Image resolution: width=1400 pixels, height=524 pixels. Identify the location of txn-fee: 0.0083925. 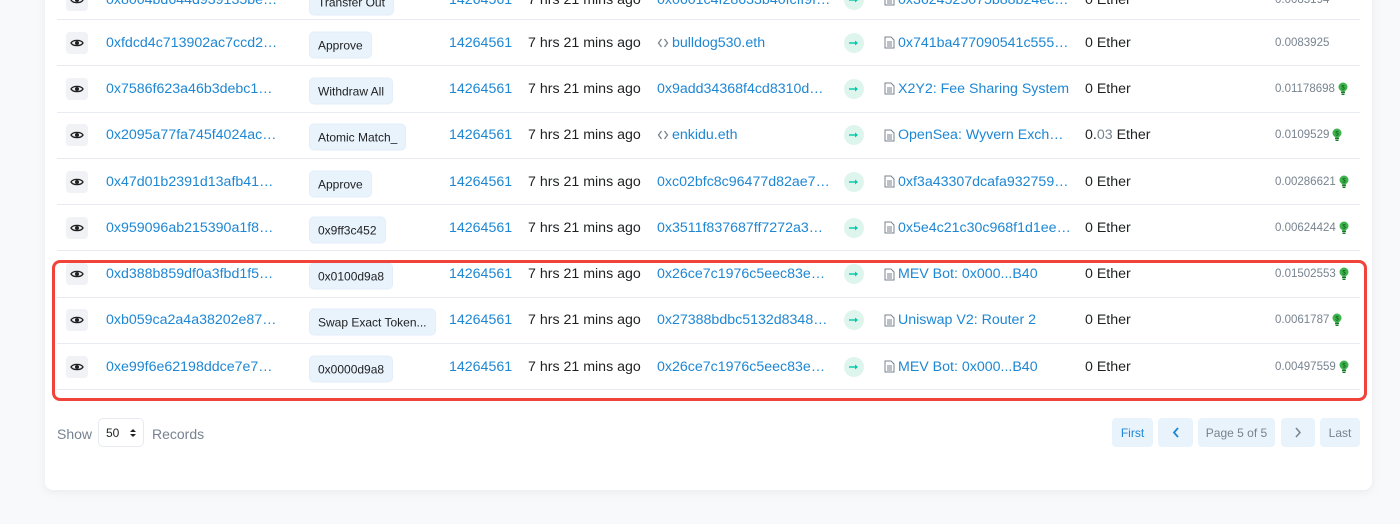
(1302, 42).